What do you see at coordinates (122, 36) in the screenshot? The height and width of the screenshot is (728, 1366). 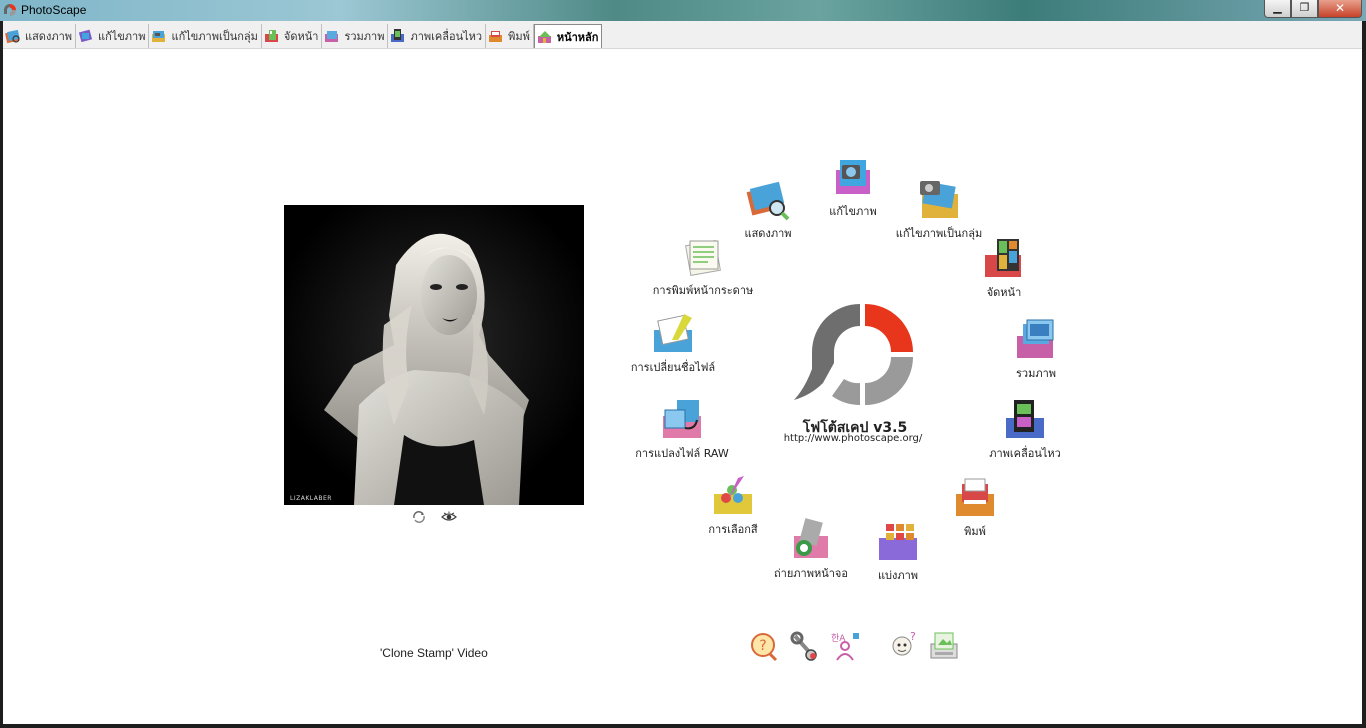 I see `tab-label: แก้ไขภาพ` at bounding box center [122, 36].